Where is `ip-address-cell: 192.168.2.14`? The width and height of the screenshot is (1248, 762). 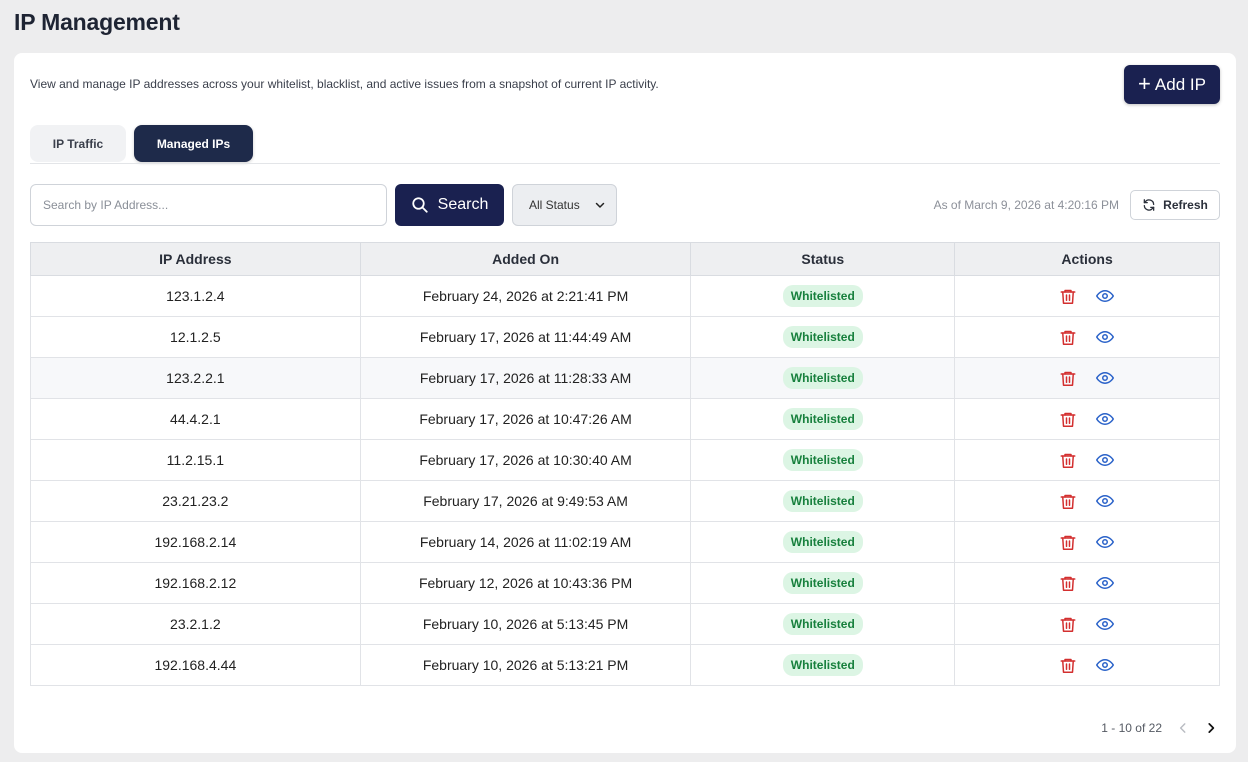 ip-address-cell: 192.168.2.14 is located at coordinates (195, 542).